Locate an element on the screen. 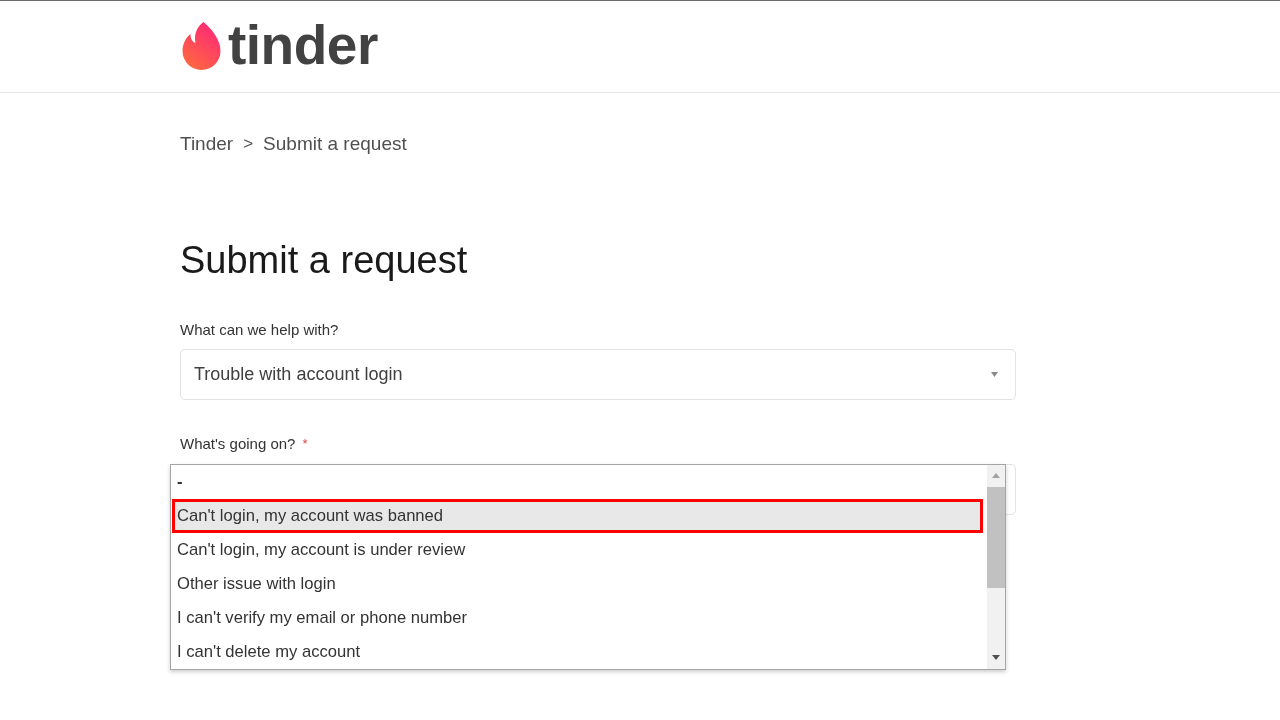 Image resolution: width=1280 pixels, height=720 pixels. scroll-up-arrow-icon is located at coordinates (996, 475).